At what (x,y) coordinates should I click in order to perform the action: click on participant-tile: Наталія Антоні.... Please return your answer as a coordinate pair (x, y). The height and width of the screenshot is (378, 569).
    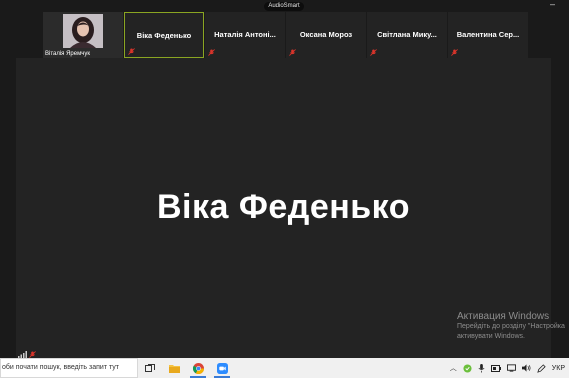
    Looking at the image, I should click on (245, 35).